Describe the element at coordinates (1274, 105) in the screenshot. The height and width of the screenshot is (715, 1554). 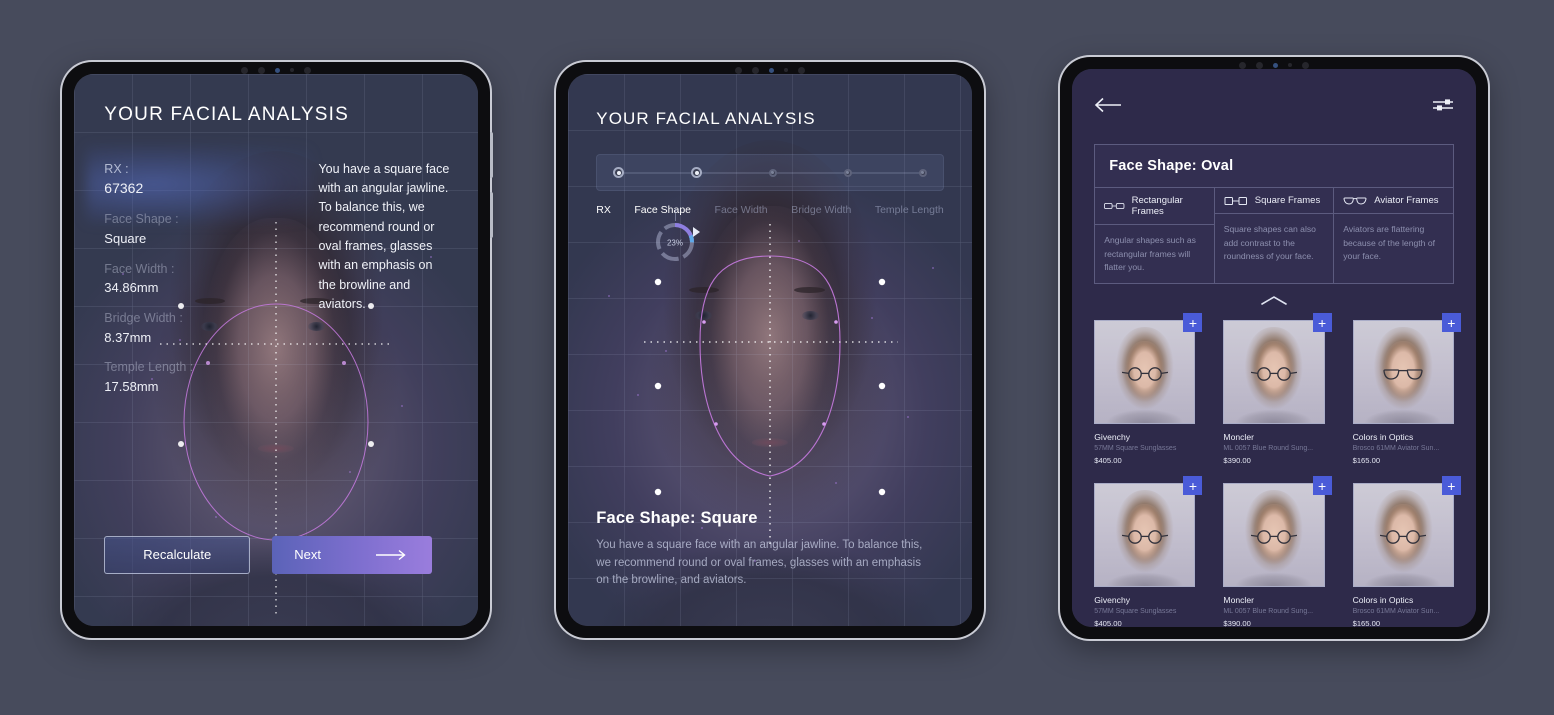
I see `top-bar` at that location.